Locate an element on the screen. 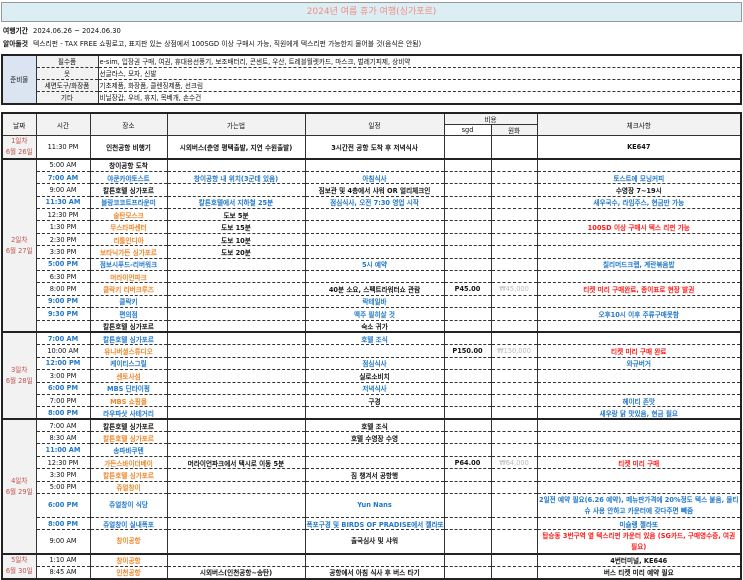 The width and height of the screenshot is (743, 580). time-cell: 8:30 AM is located at coordinates (63, 438).